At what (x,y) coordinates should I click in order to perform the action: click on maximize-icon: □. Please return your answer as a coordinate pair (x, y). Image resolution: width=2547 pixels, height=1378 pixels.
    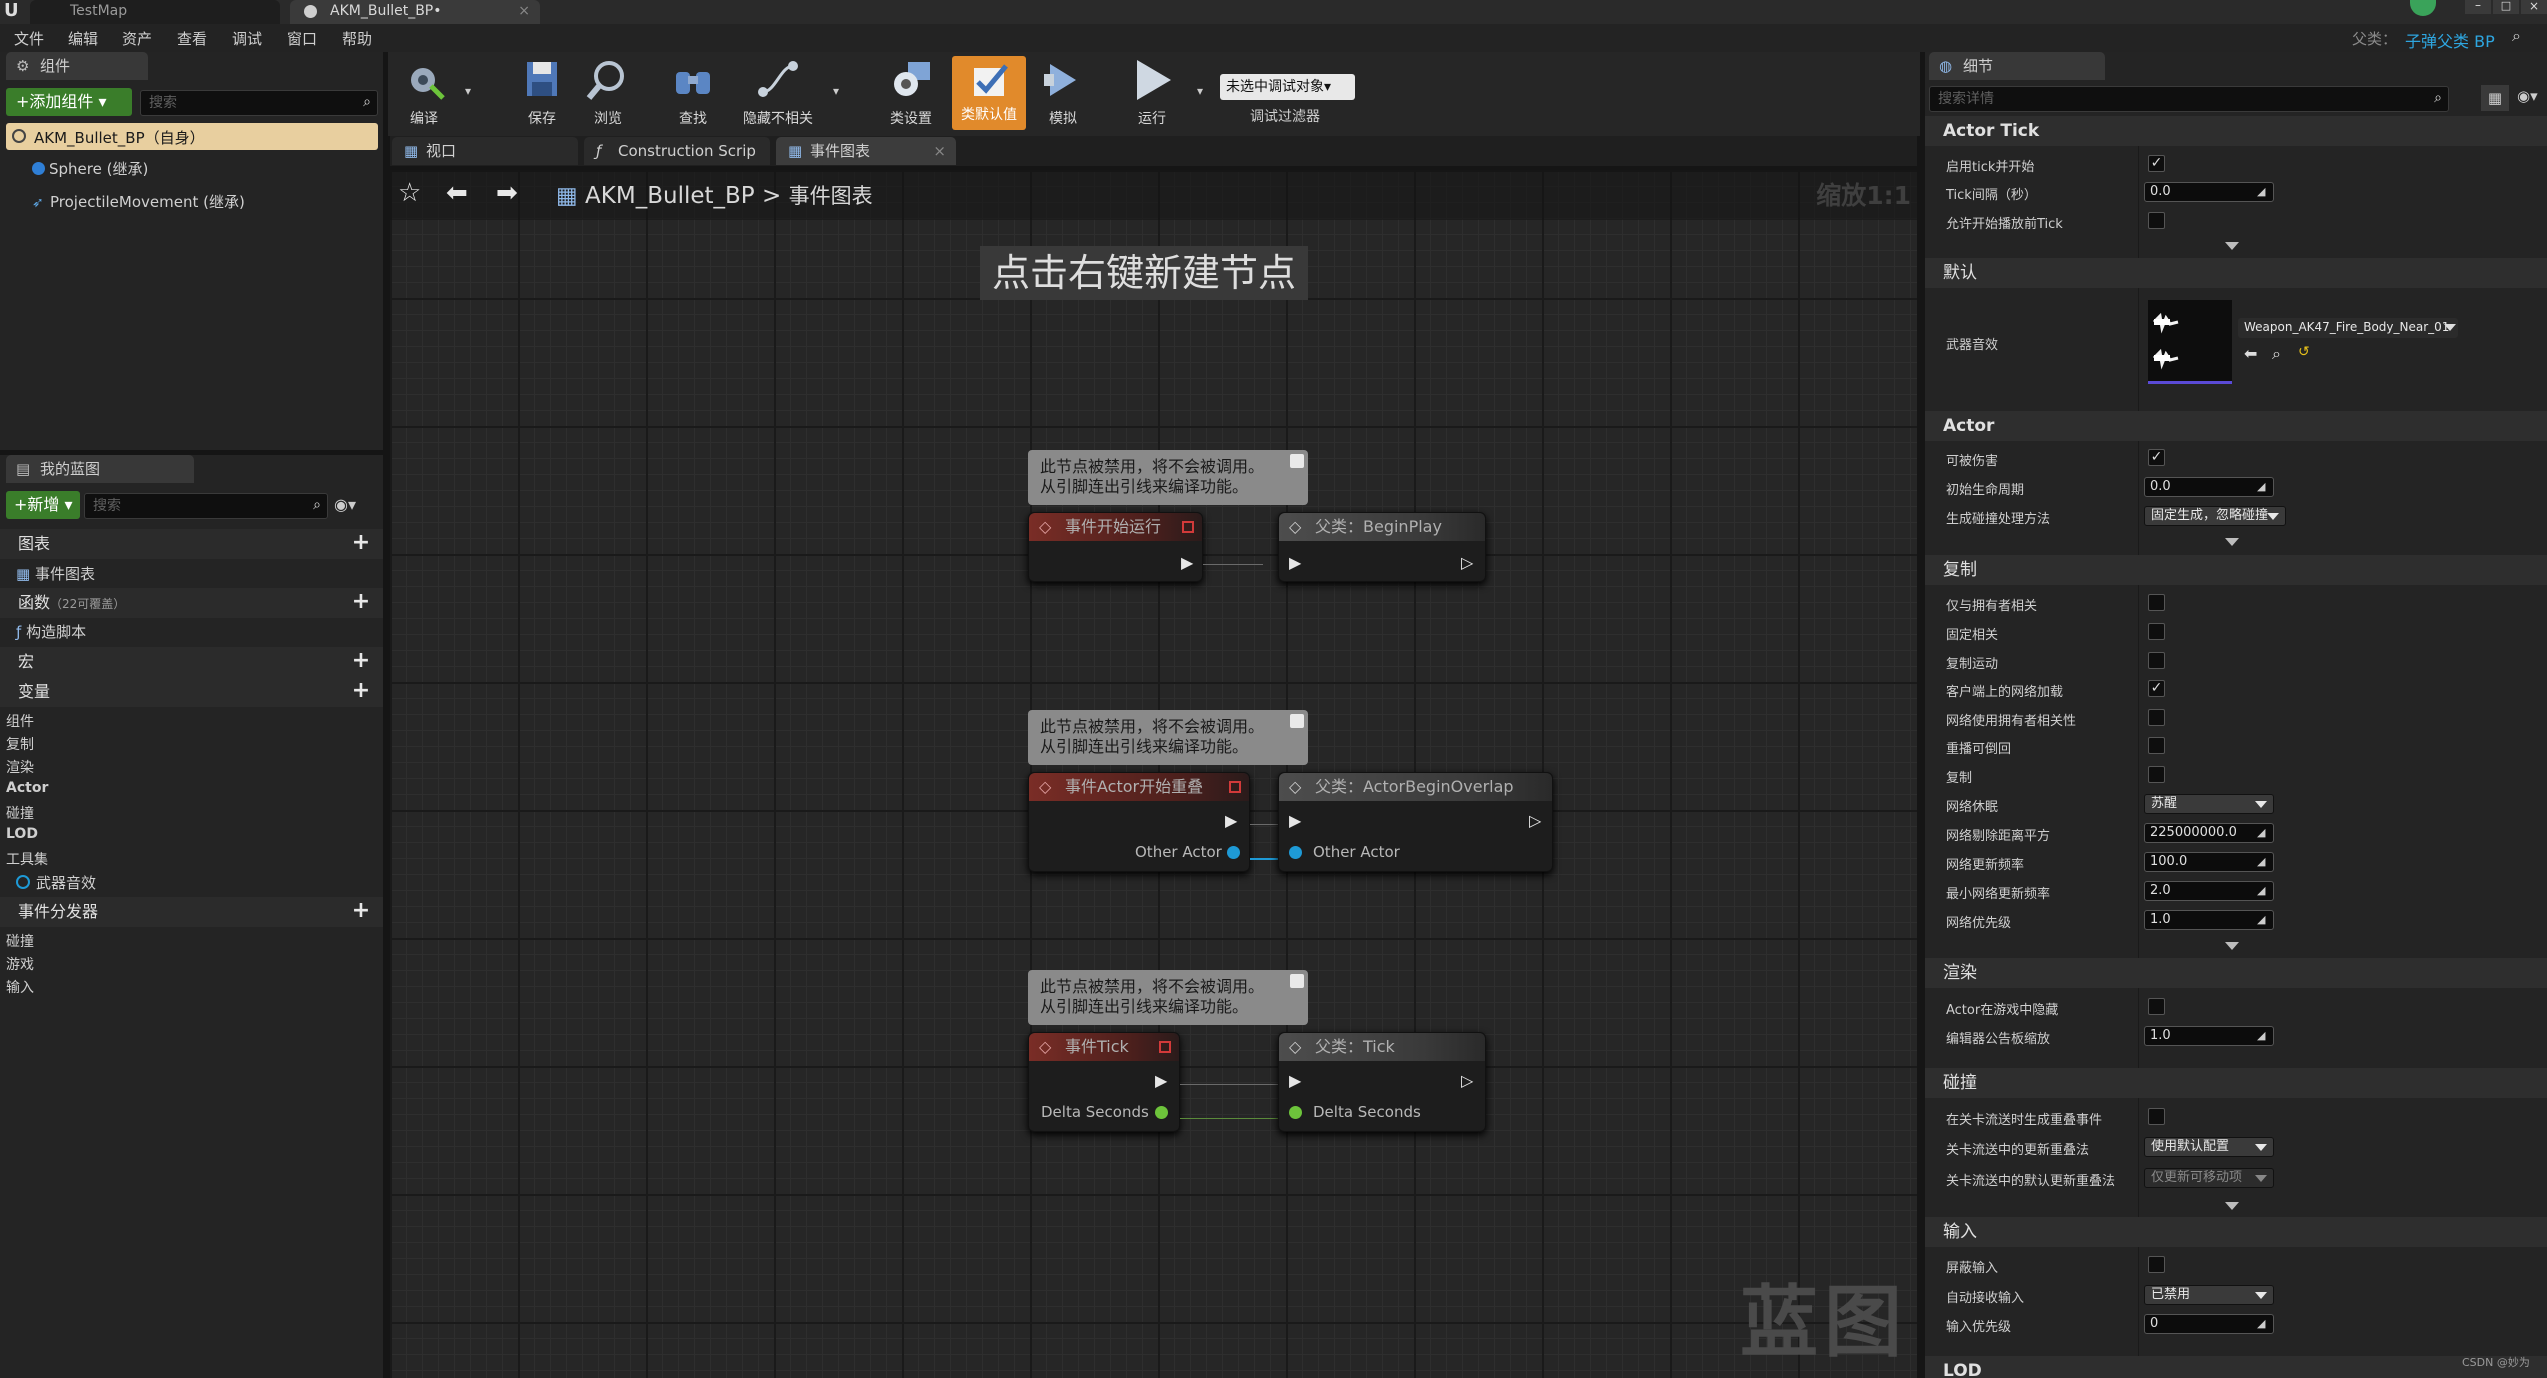
    Looking at the image, I should click on (2506, 7).